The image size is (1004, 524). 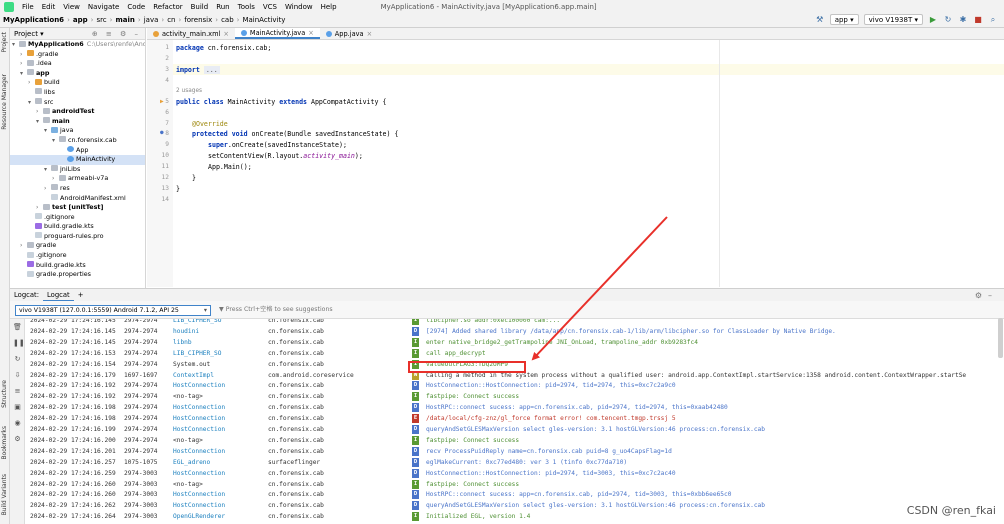 I want to click on pause-icon: ❚❚, so click(x=19, y=343).